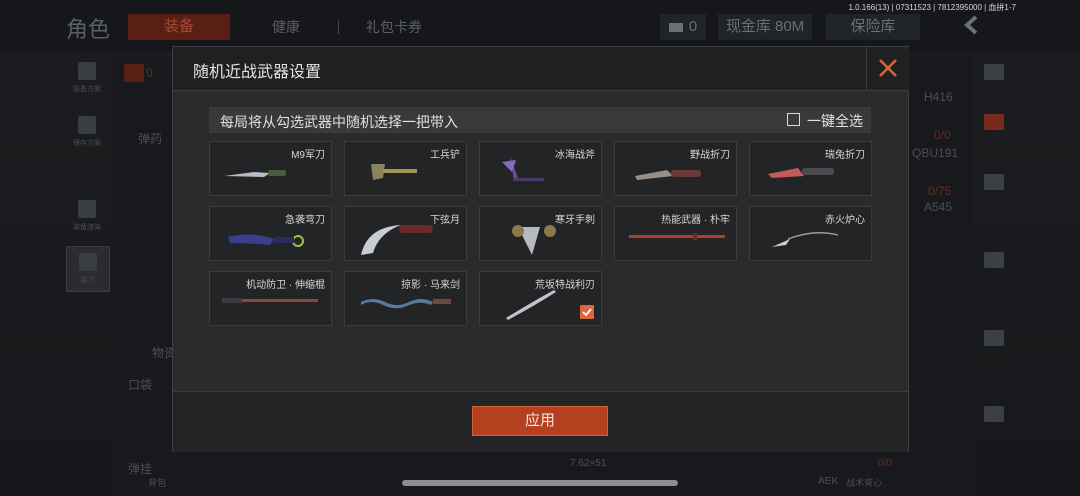  What do you see at coordinates (994, 72) in the screenshot?
I see `layers-icon` at bounding box center [994, 72].